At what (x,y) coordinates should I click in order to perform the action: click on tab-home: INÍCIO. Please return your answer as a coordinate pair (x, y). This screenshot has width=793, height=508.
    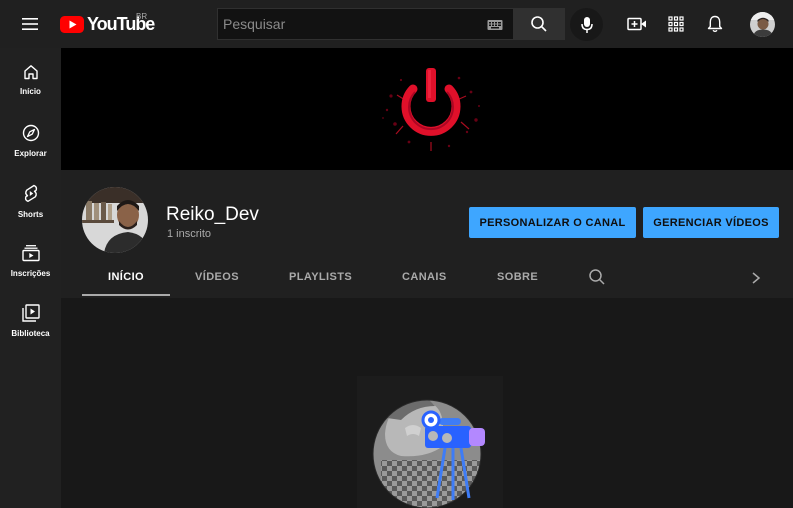
    Looking at the image, I should click on (126, 277).